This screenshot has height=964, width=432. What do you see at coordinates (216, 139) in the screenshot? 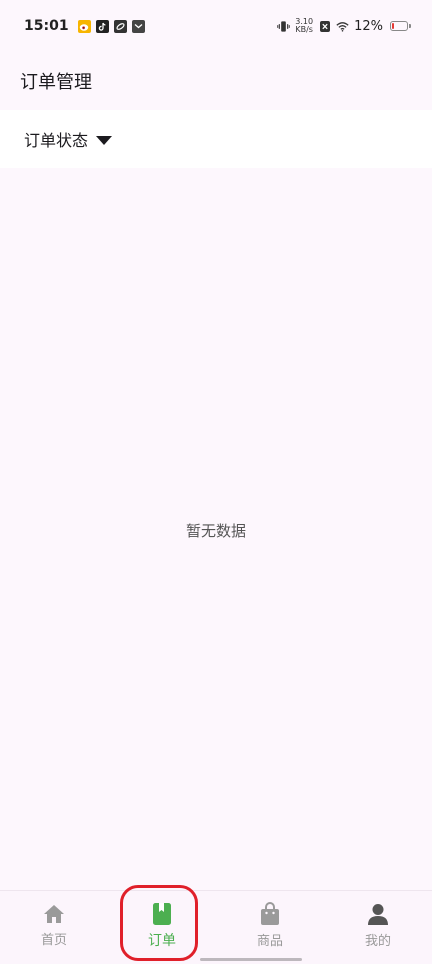
I see `order-status-filter: 订单状态` at bounding box center [216, 139].